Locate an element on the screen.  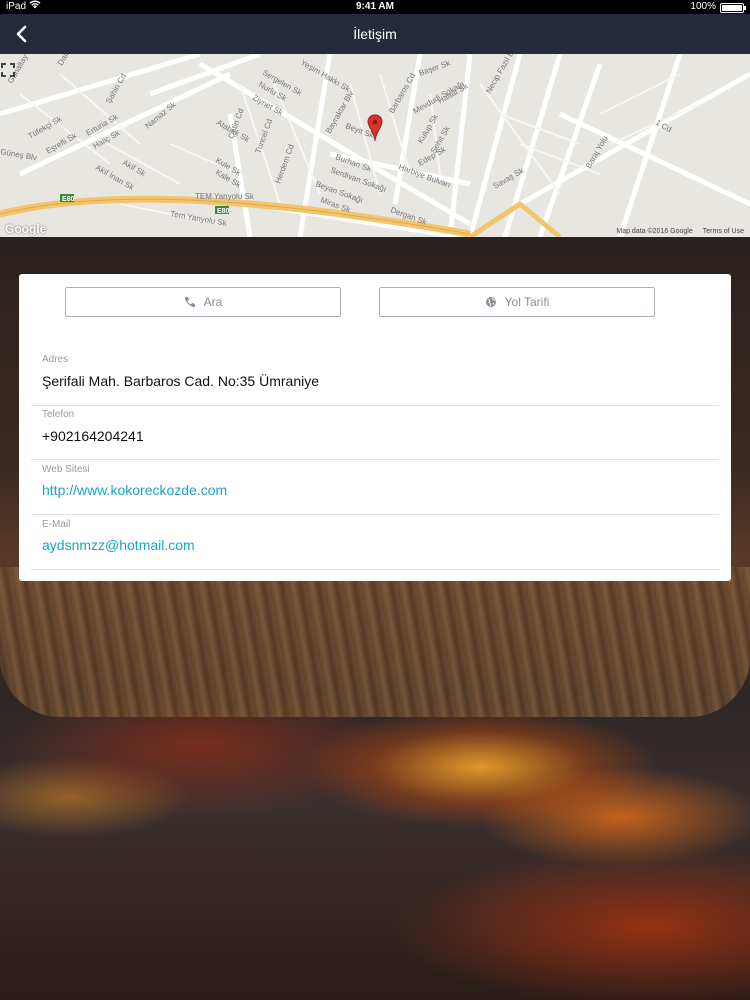
website-link: http://www.kokoreckozde.com is located at coordinates (134, 490).